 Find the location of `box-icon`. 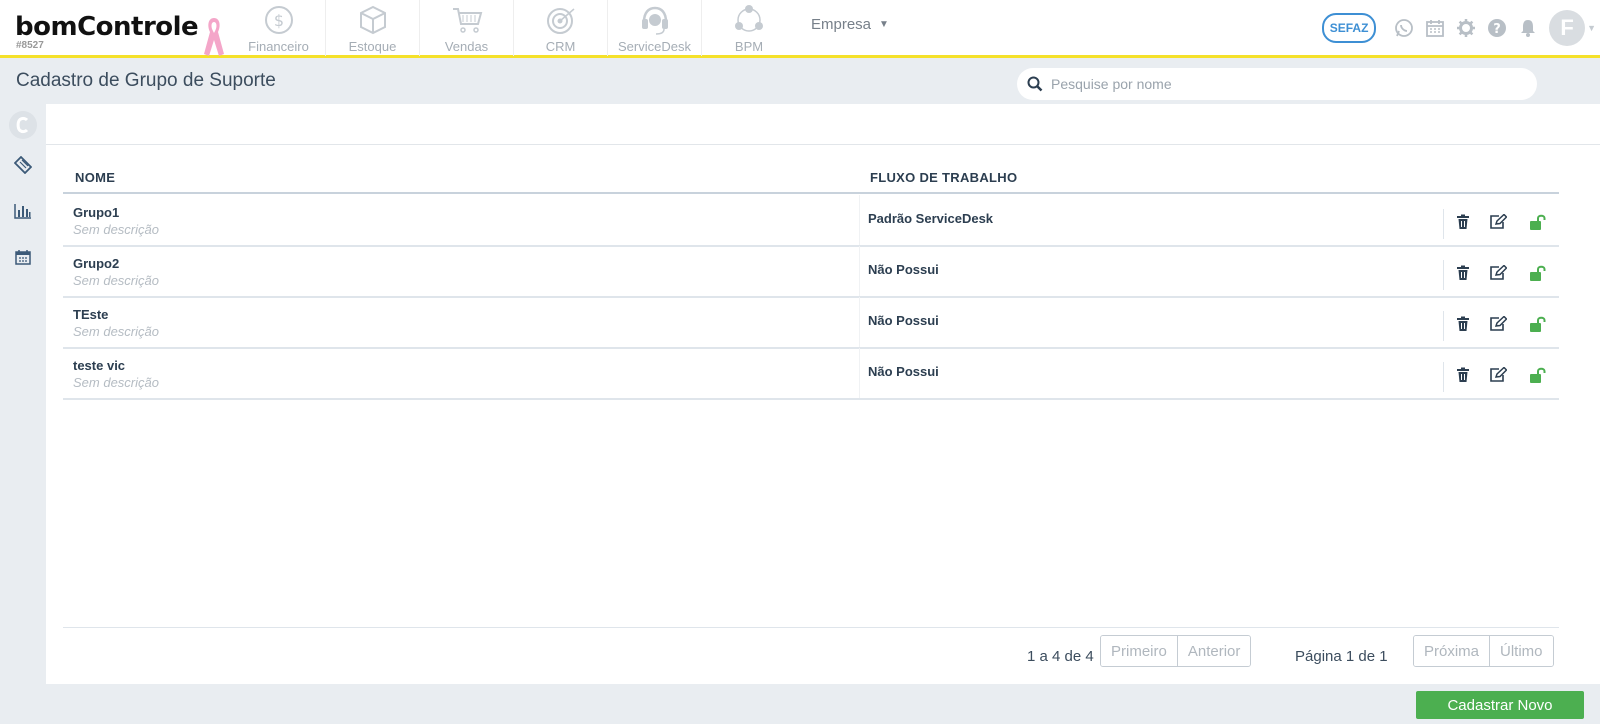

box-icon is located at coordinates (372, 20).